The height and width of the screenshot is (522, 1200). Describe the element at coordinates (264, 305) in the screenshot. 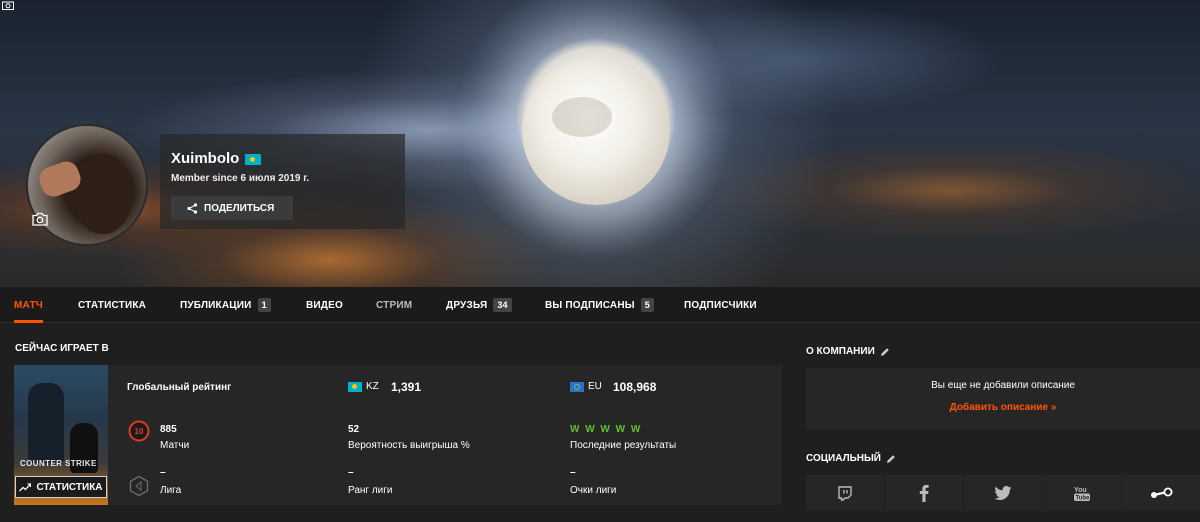

I see `publications-count-badge: 1` at that location.